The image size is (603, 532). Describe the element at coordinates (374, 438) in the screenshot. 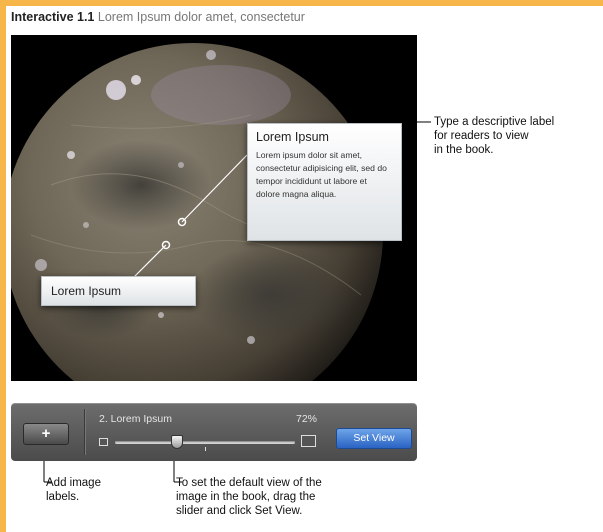

I see `set-view-button: Set View` at that location.